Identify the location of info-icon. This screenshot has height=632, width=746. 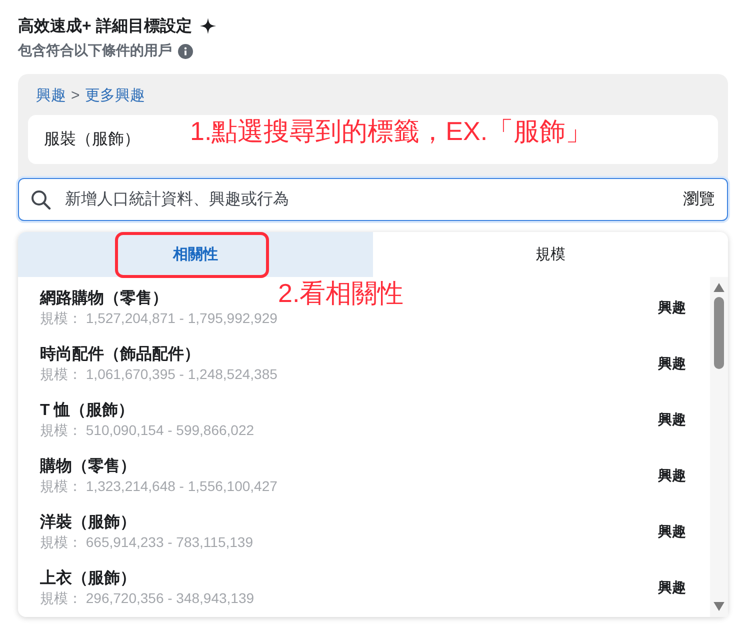
(185, 51).